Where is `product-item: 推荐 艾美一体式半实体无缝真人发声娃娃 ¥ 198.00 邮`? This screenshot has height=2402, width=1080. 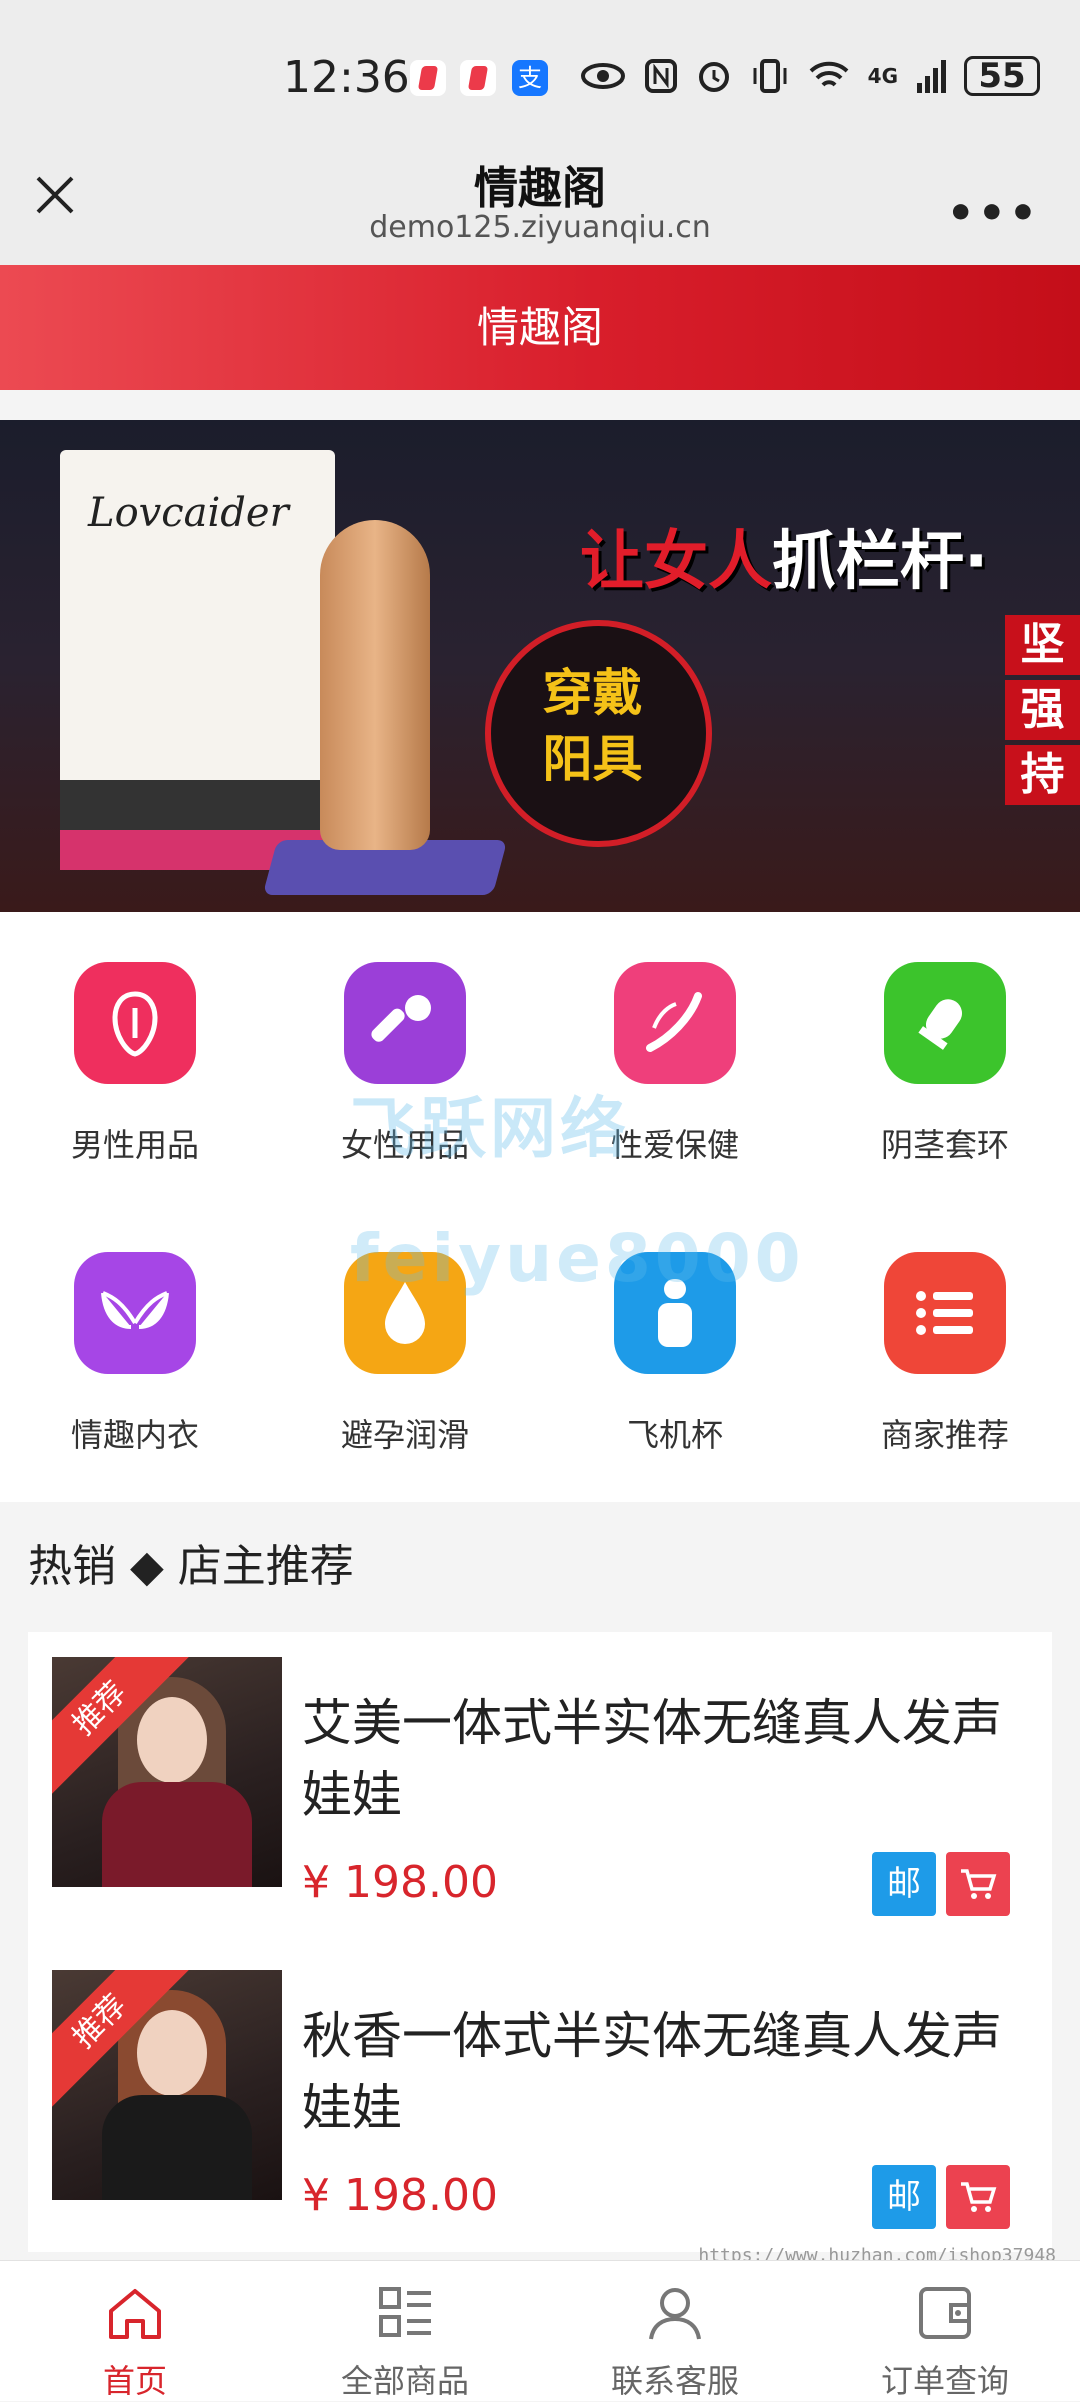
product-item: 推荐 艾美一体式半实体无缝真人发声娃娃 ¥ 198.00 邮 is located at coordinates (552, 1786).